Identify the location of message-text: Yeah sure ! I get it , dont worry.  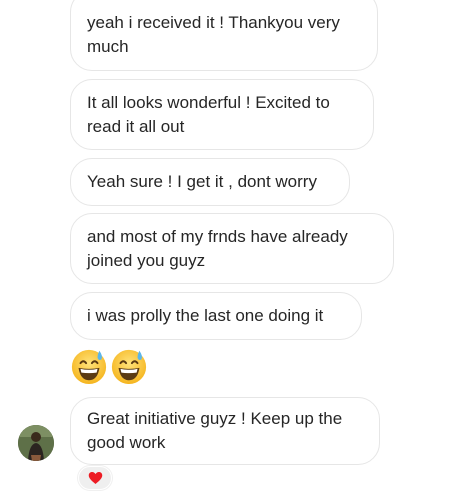
(202, 181).